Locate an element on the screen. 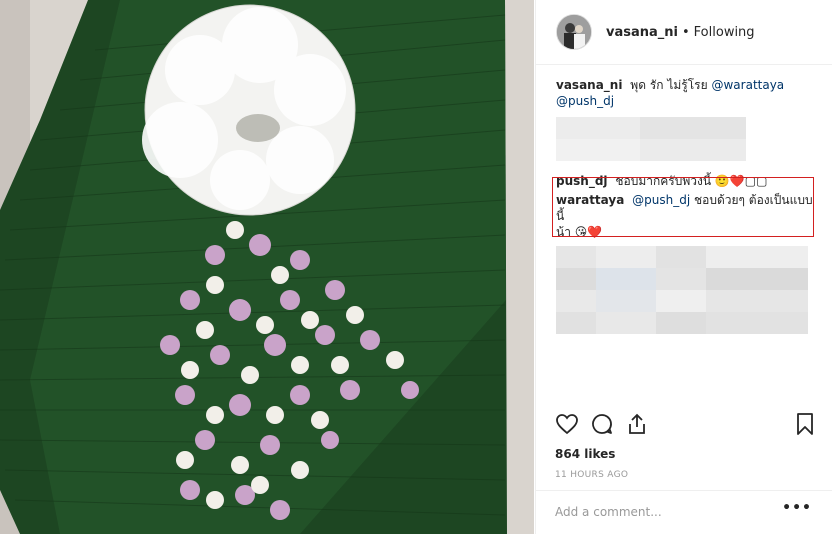 Image resolution: width=832 pixels, height=534 pixels. caption-text: พุด รัก ไม่รู้โรย is located at coordinates (669, 85).